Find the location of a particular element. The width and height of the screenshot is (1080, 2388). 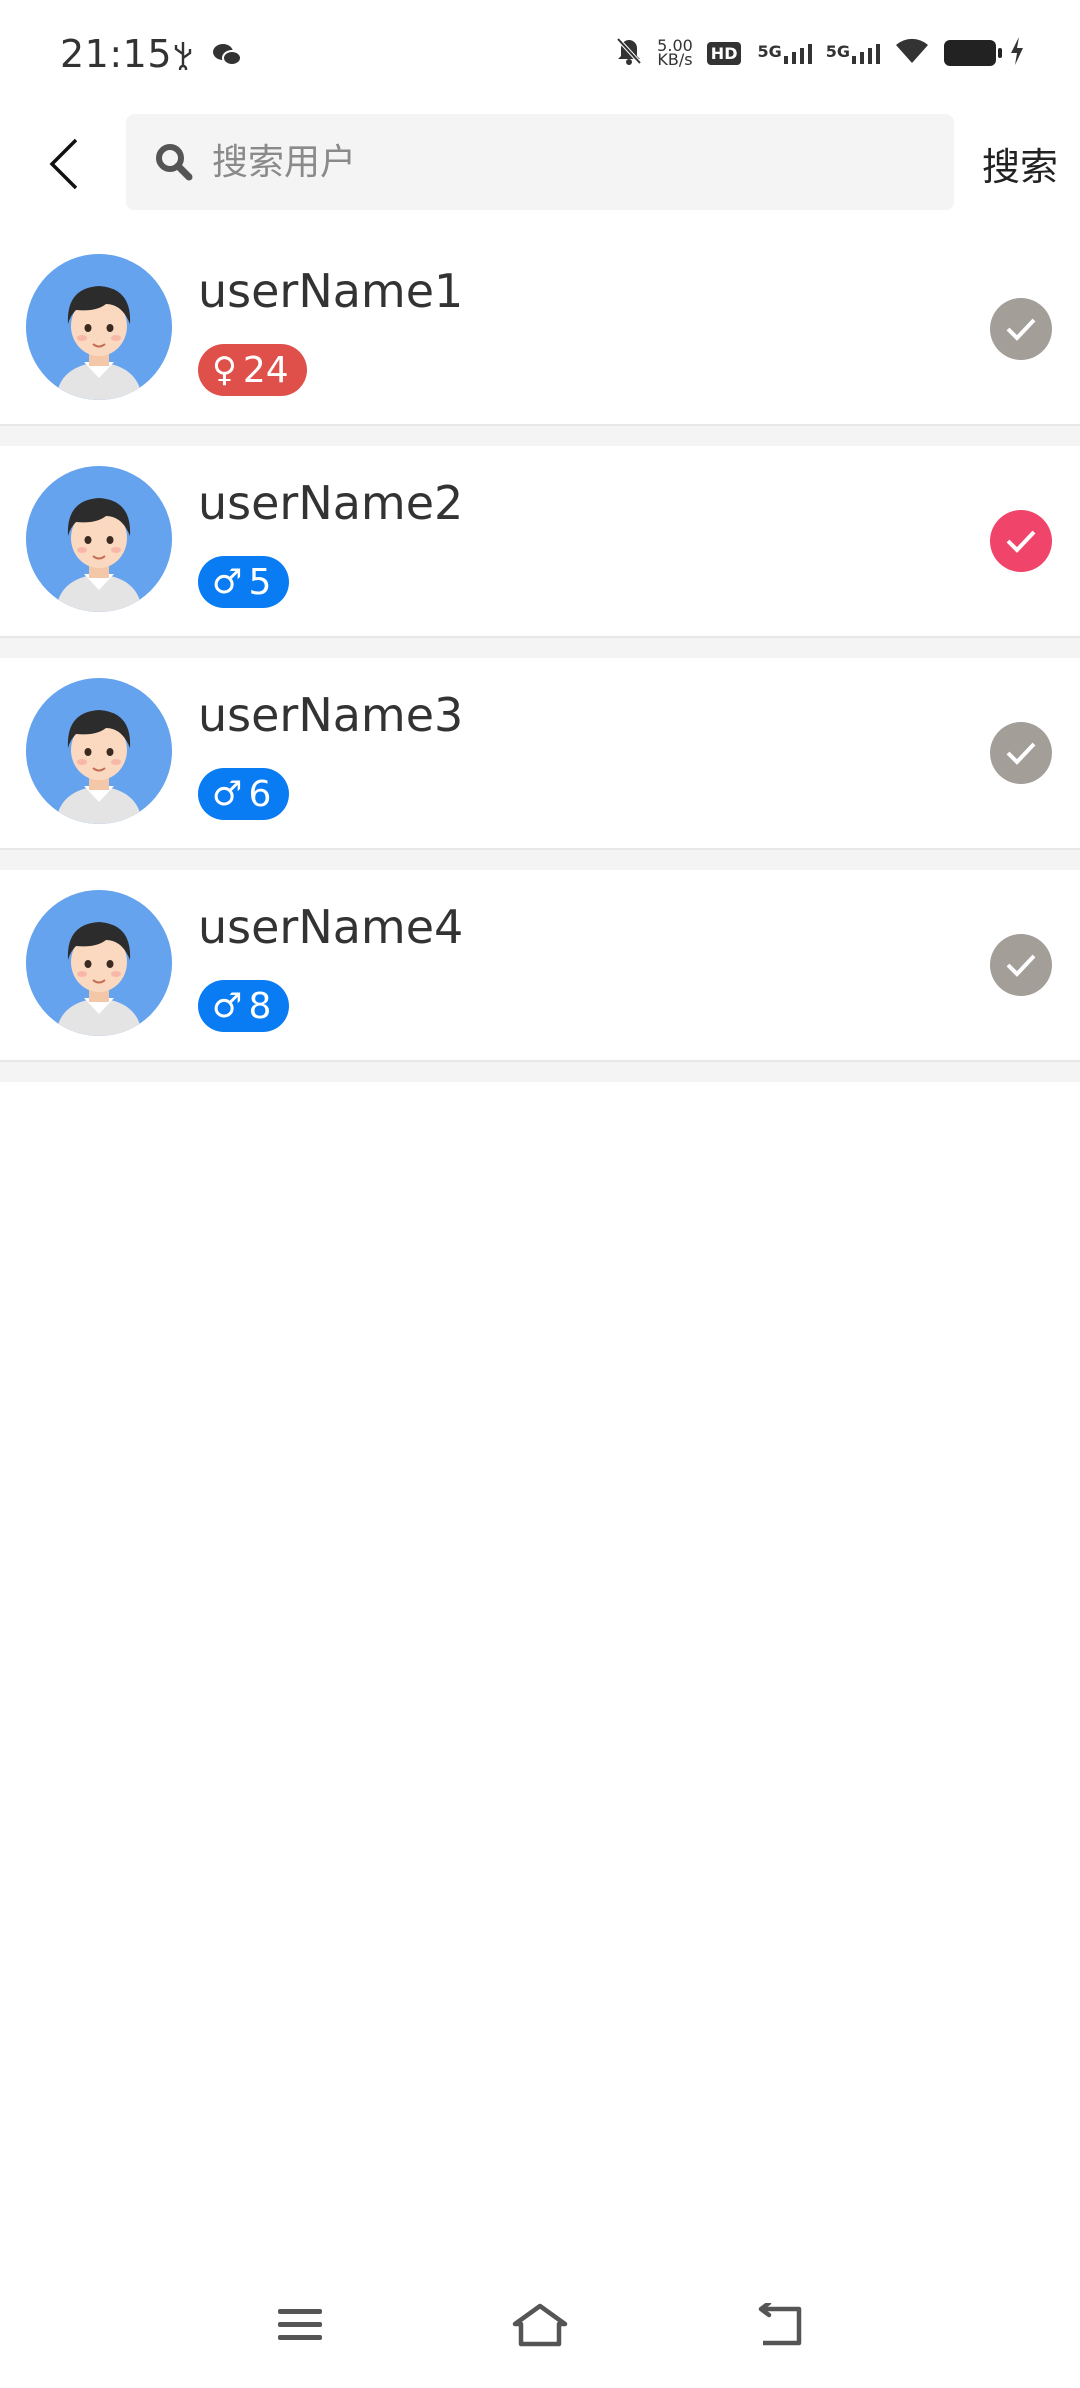

back-nav-icon is located at coordinates (780, 2325).